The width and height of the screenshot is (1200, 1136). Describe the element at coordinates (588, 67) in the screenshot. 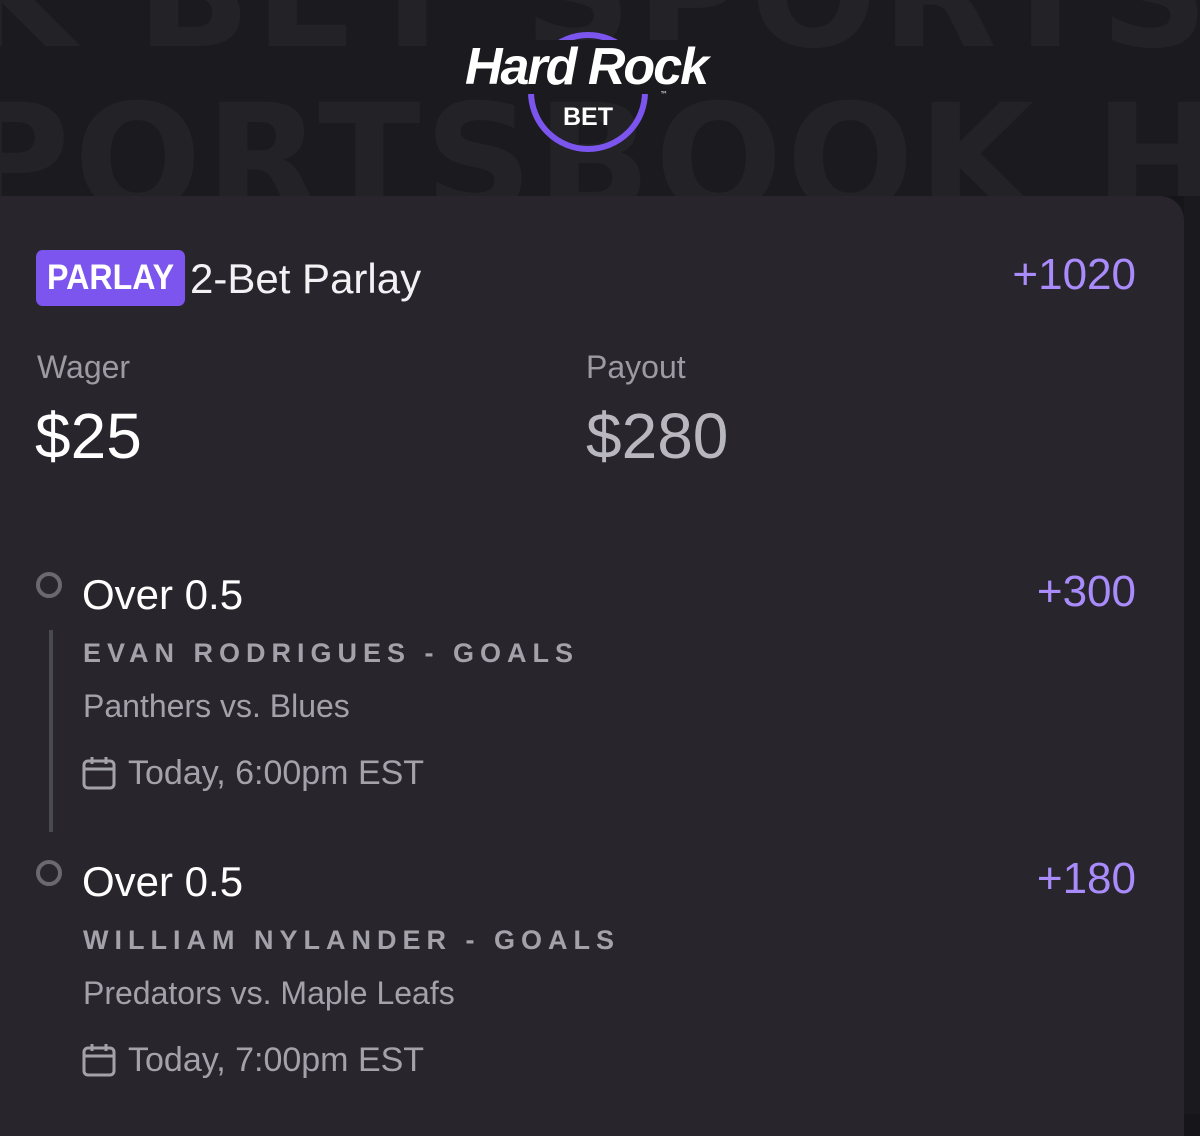

I see `logo-wordmark: Hard Rock` at that location.